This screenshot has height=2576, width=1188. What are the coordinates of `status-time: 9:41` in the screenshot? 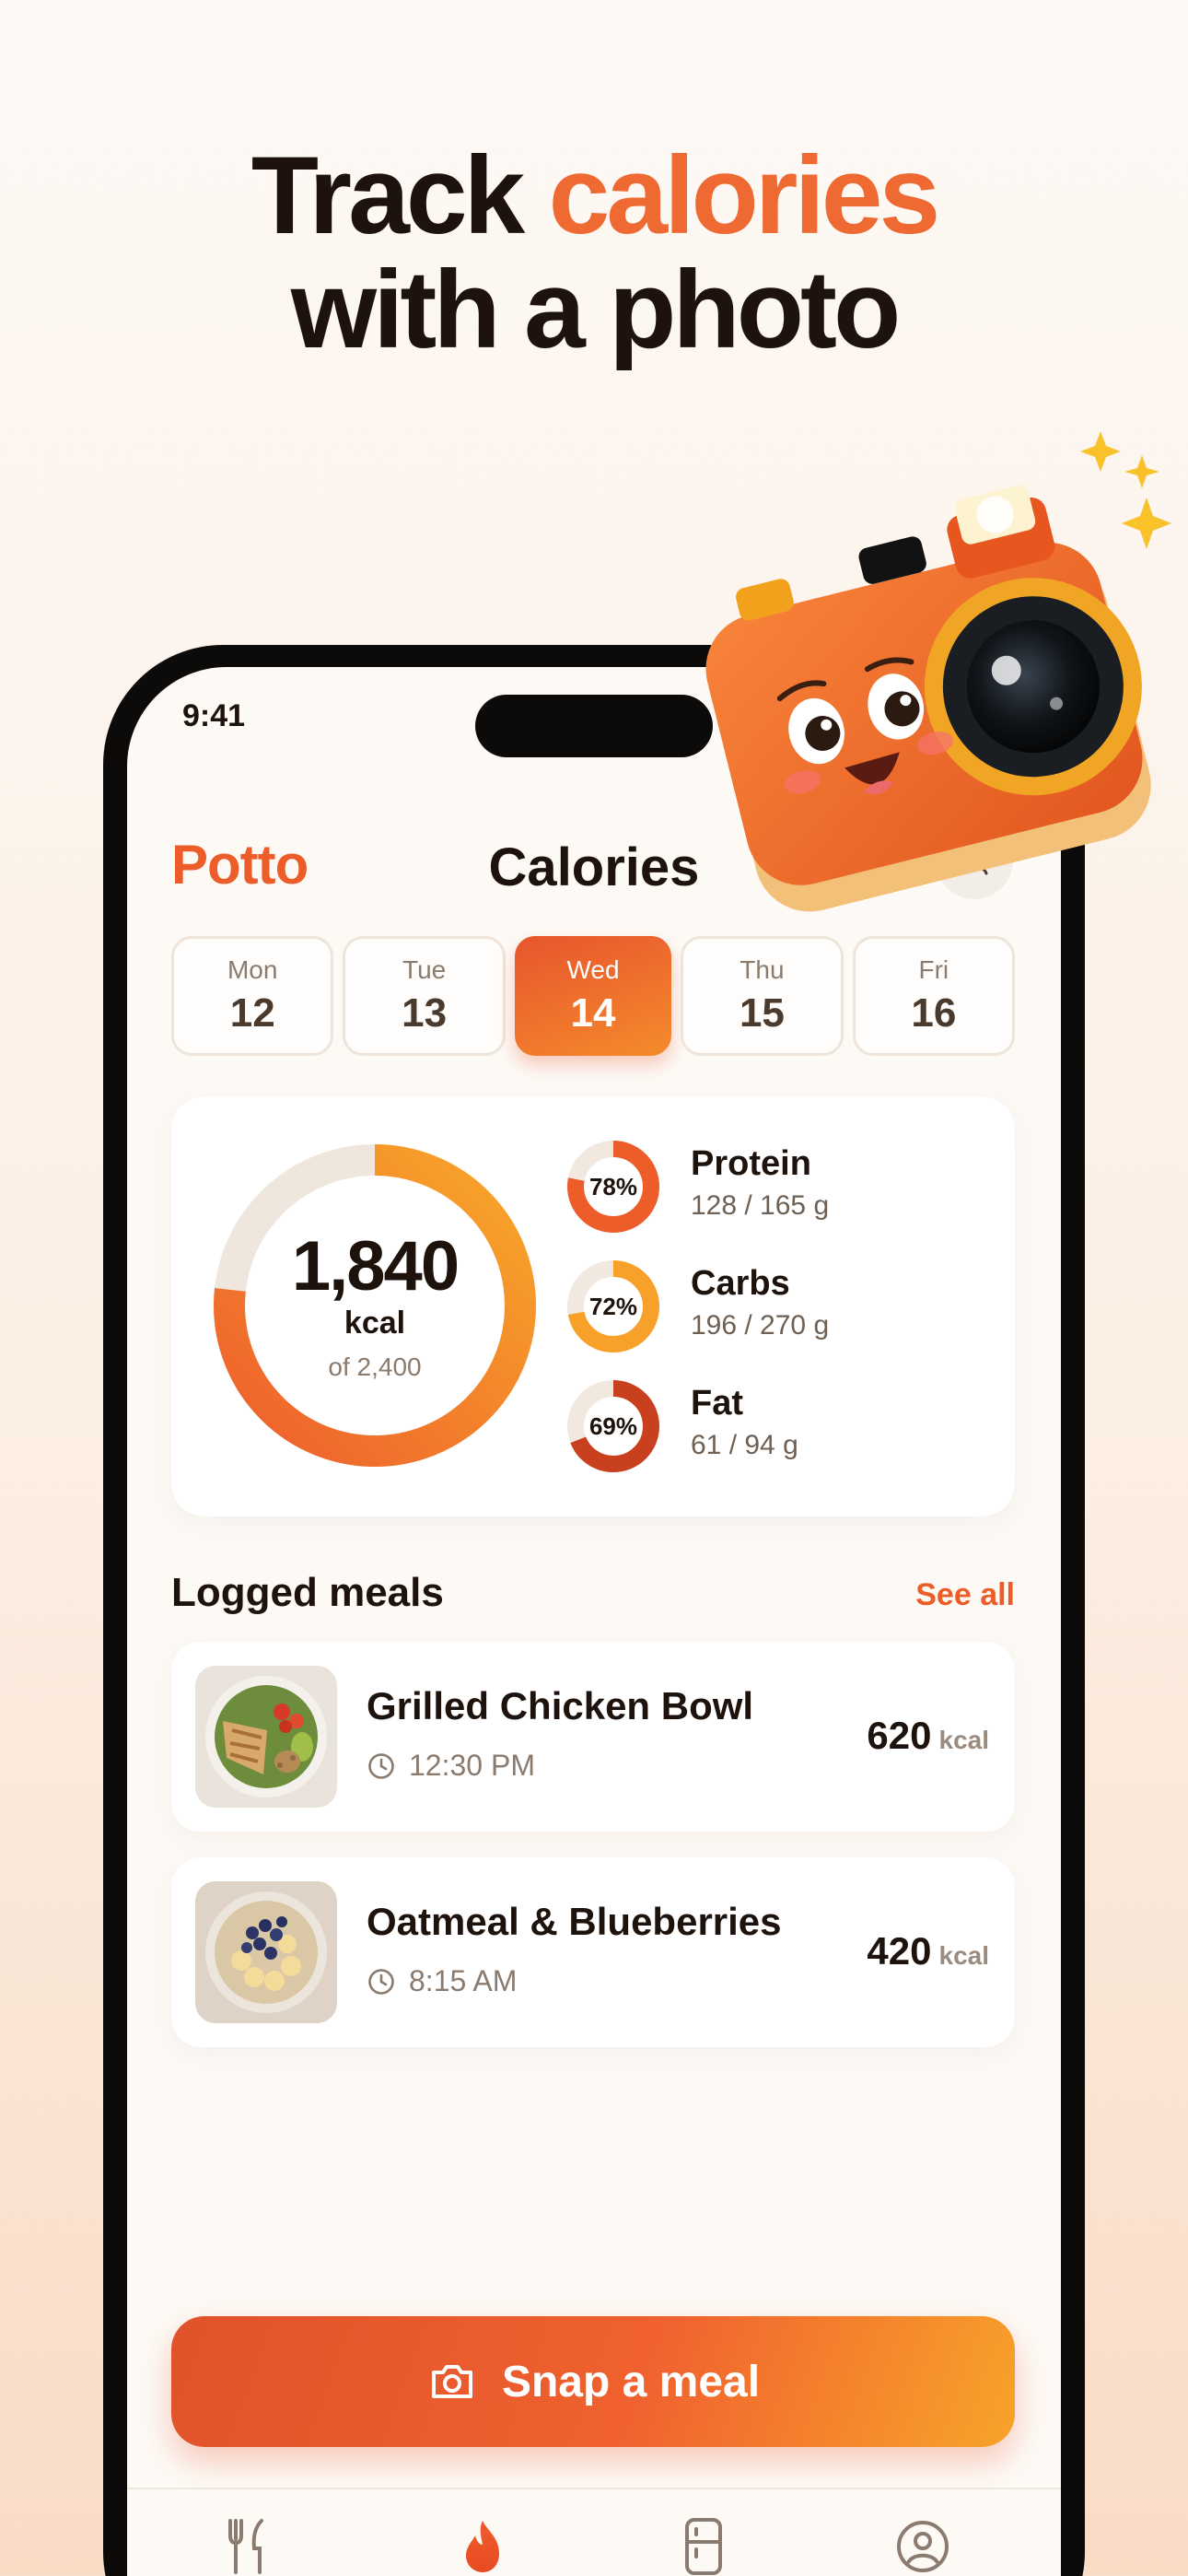 It's located at (214, 715).